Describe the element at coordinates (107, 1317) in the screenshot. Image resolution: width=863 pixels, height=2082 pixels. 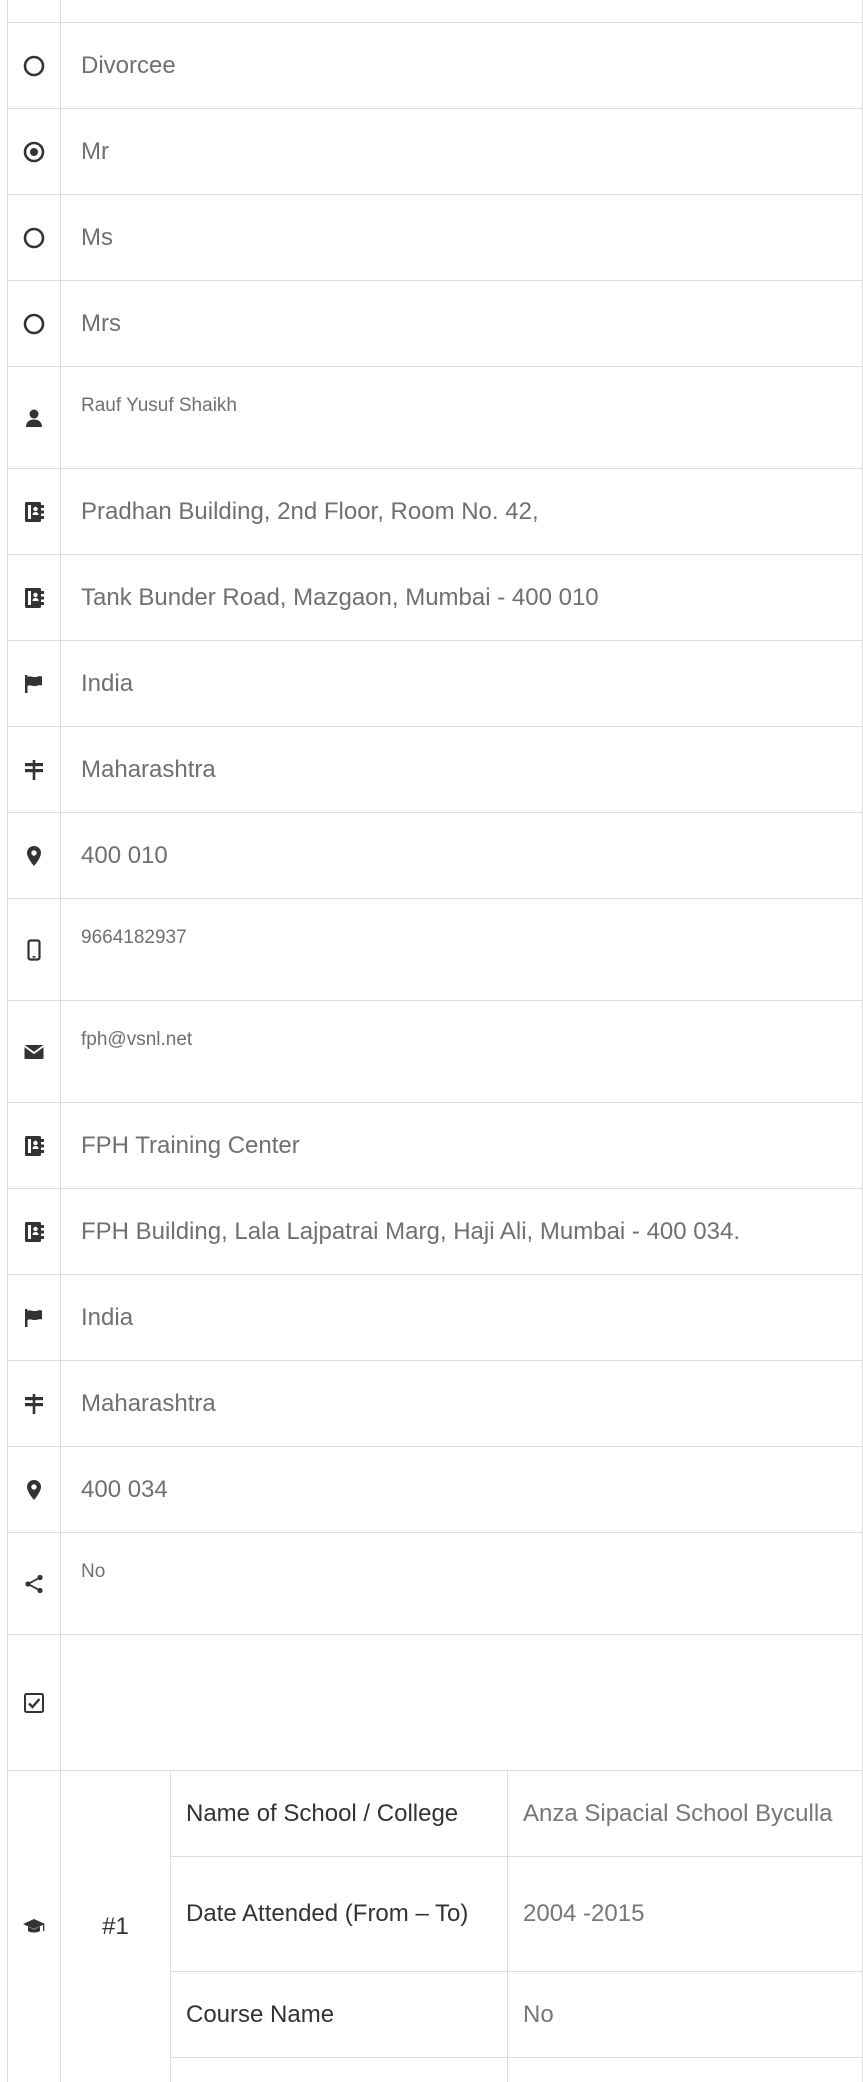
I see `office-country-value: India` at that location.